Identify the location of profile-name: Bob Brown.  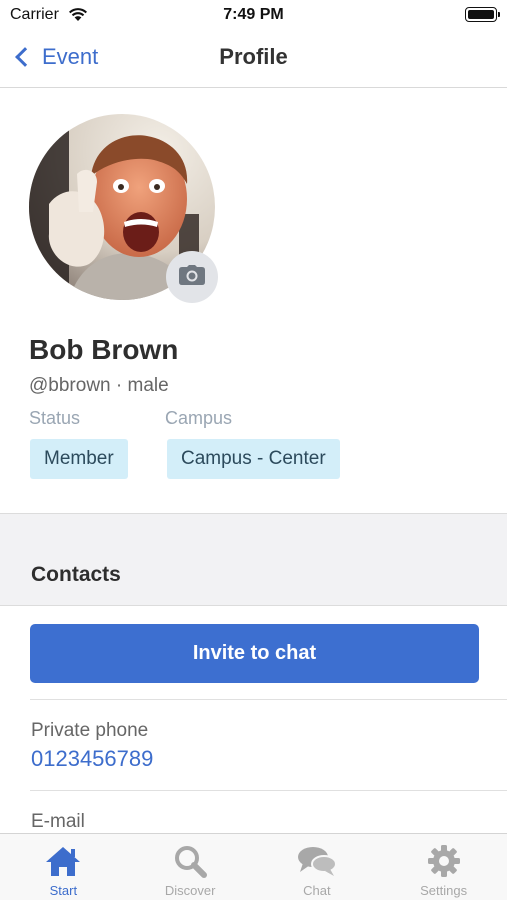
(104, 349).